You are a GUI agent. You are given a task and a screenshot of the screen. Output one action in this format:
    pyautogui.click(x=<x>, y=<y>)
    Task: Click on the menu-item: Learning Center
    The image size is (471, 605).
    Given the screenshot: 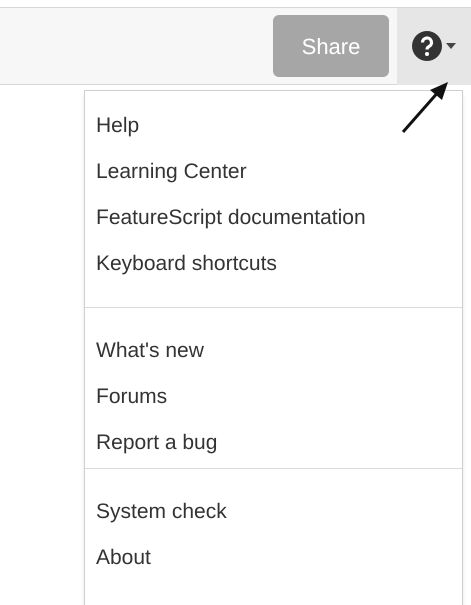 What is the action you would take?
    pyautogui.click(x=273, y=172)
    